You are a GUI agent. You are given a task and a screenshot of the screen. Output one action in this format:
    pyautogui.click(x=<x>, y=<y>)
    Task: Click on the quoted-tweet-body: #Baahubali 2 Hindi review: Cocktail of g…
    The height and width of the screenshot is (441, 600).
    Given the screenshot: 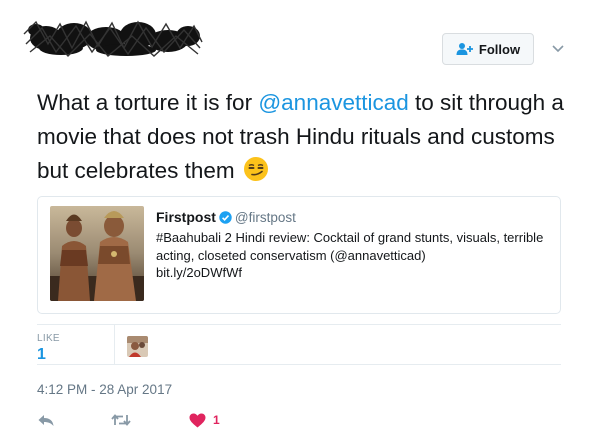 What is the action you would take?
    pyautogui.click(x=350, y=246)
    